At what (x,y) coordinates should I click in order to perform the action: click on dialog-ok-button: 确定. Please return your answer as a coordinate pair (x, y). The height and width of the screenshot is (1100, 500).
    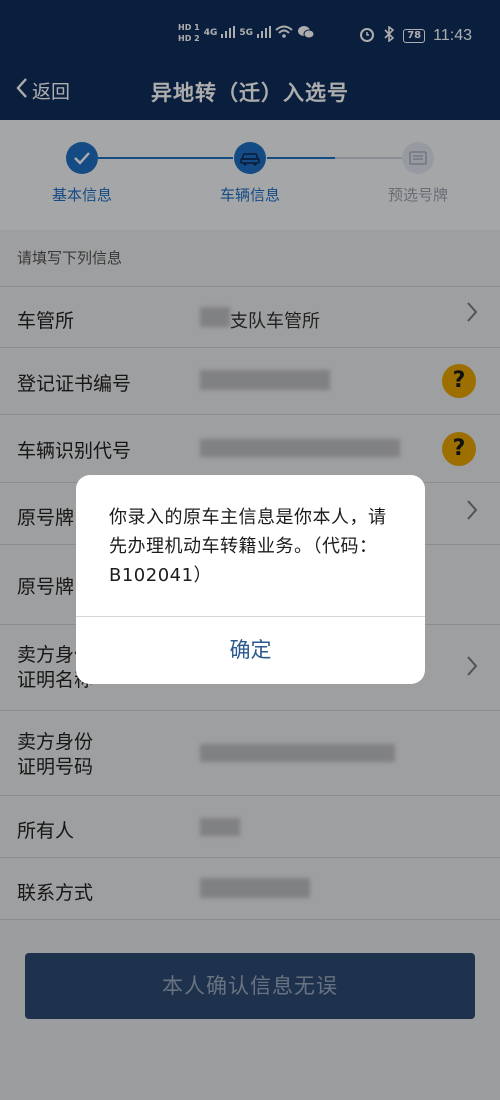
    Looking at the image, I should click on (250, 650).